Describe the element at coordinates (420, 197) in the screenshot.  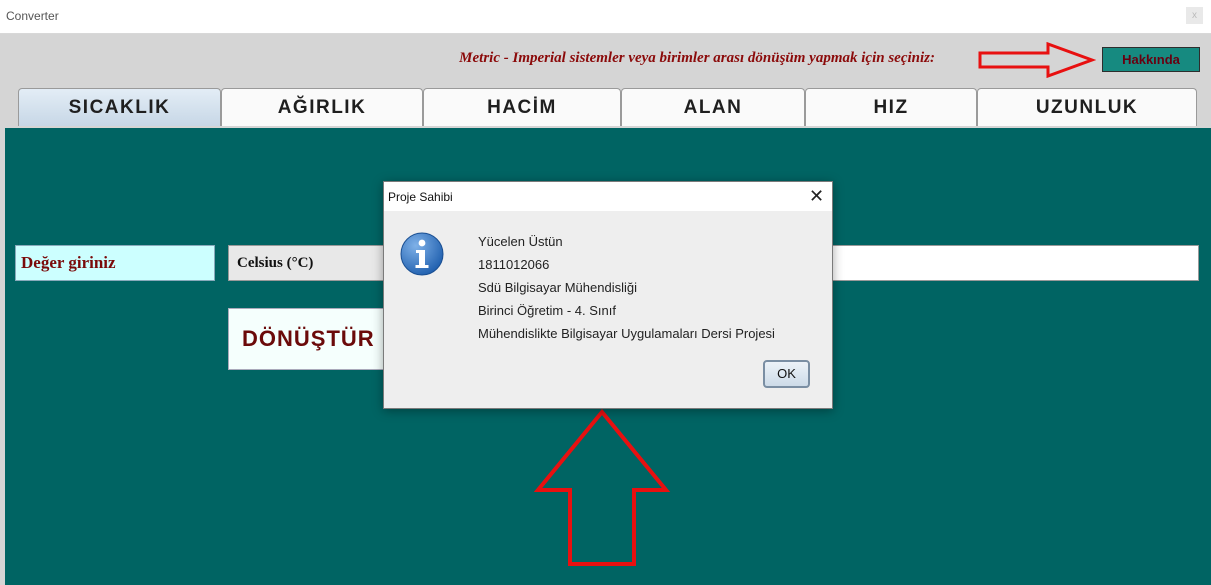
I see `dialog-title: Proje Sahibi` at that location.